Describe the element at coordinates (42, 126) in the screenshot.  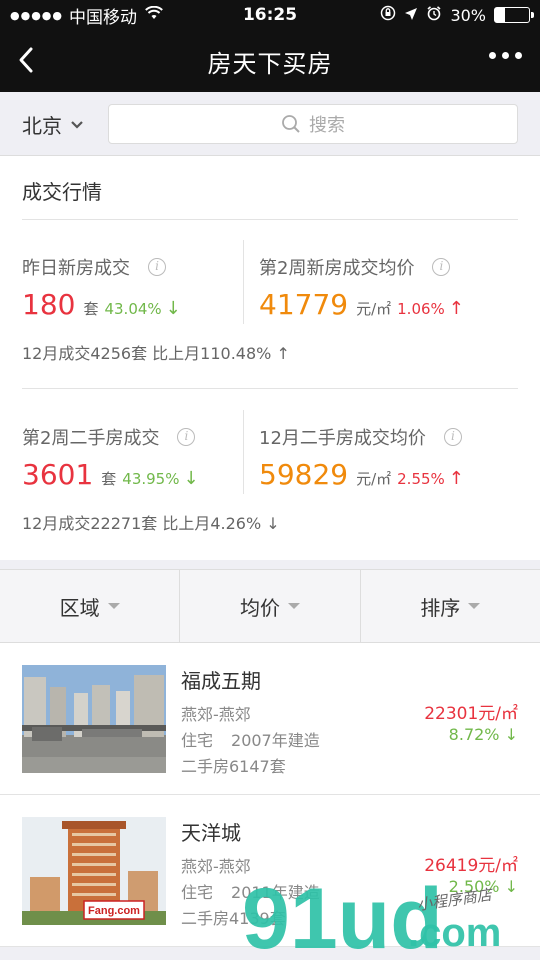
I see `city-label: 北京` at that location.